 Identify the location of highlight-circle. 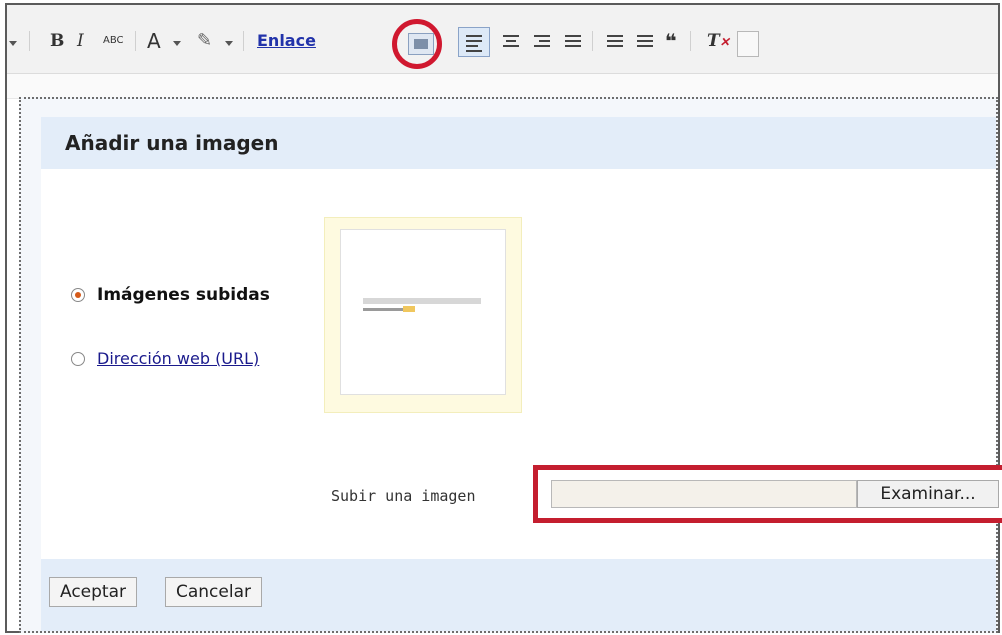
(417, 44).